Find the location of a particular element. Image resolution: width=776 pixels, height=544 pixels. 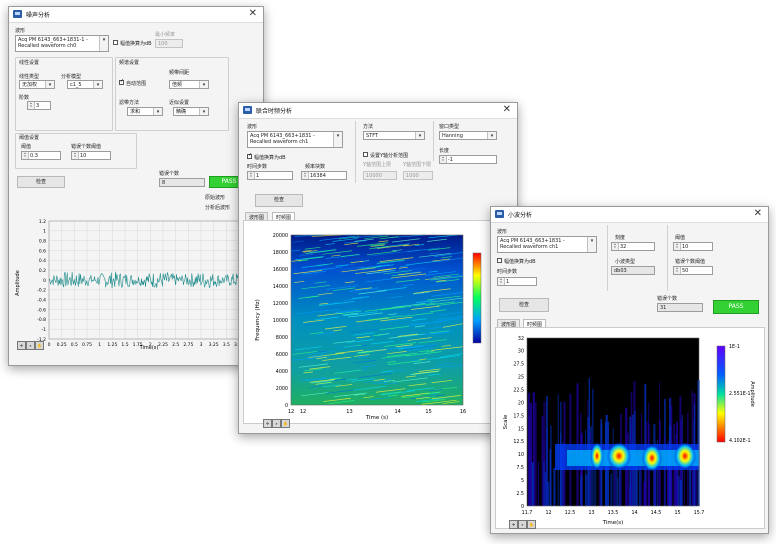

y-tick-label: -0.6 is located at coordinates (41, 310).